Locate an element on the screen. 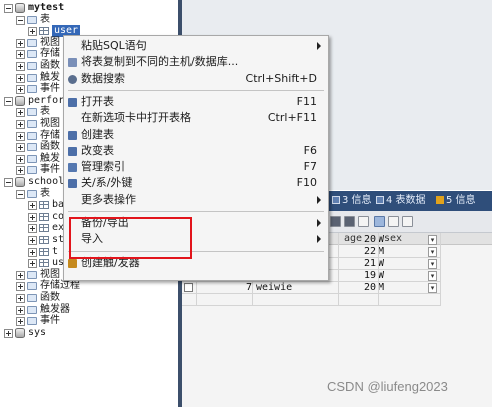  tree-node-school-procs: 存储过程 is located at coordinates (88, 286).